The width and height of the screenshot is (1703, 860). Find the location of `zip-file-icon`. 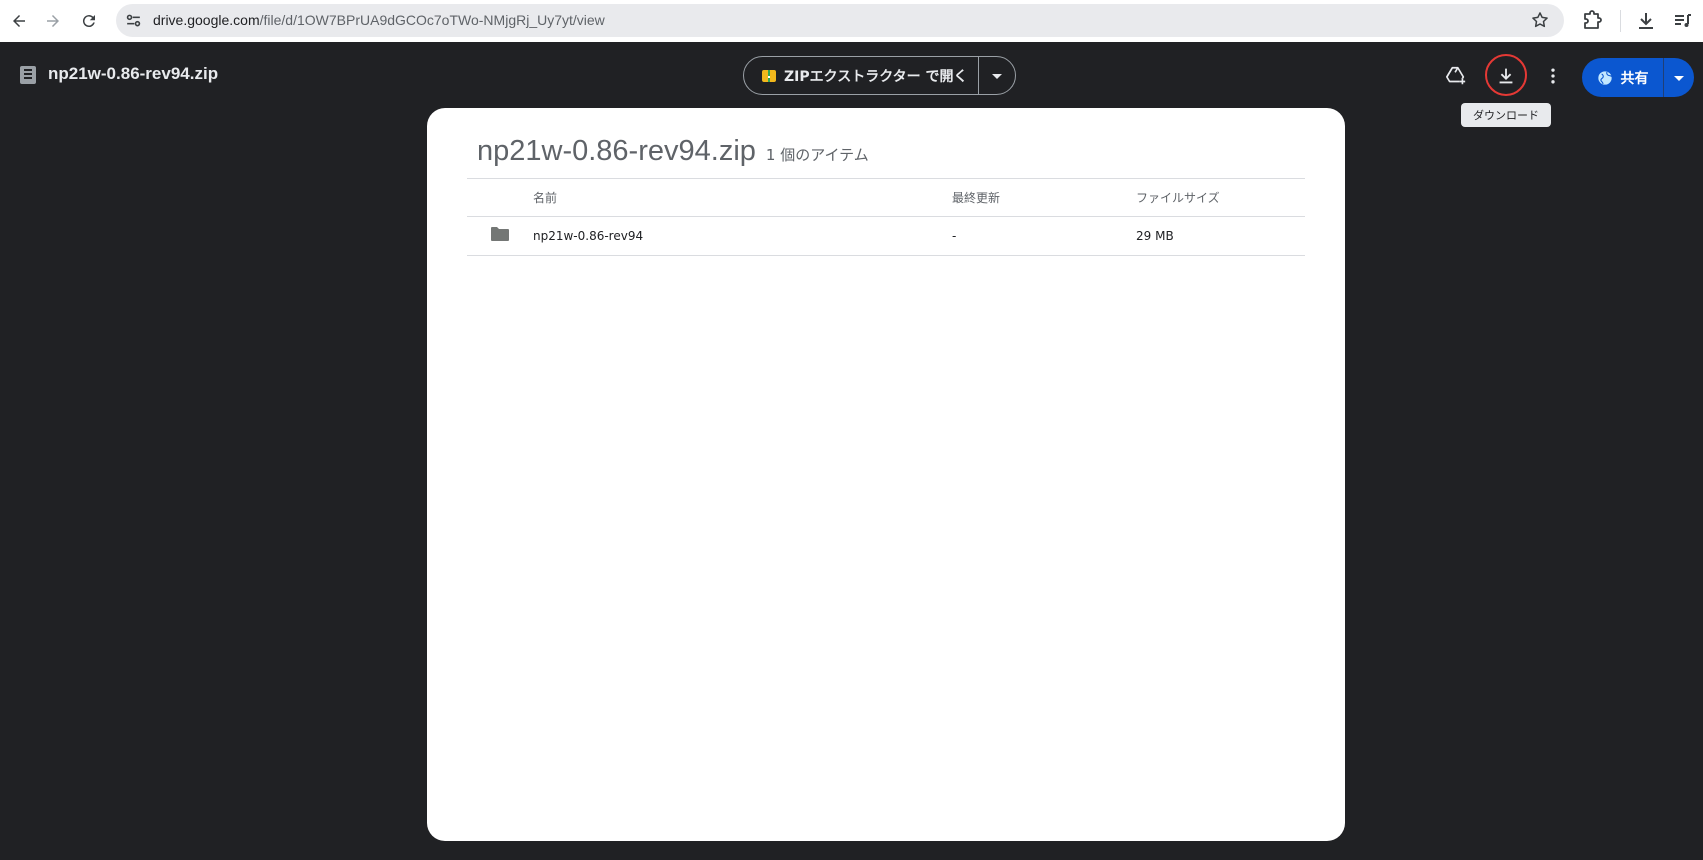

zip-file-icon is located at coordinates (28, 75).